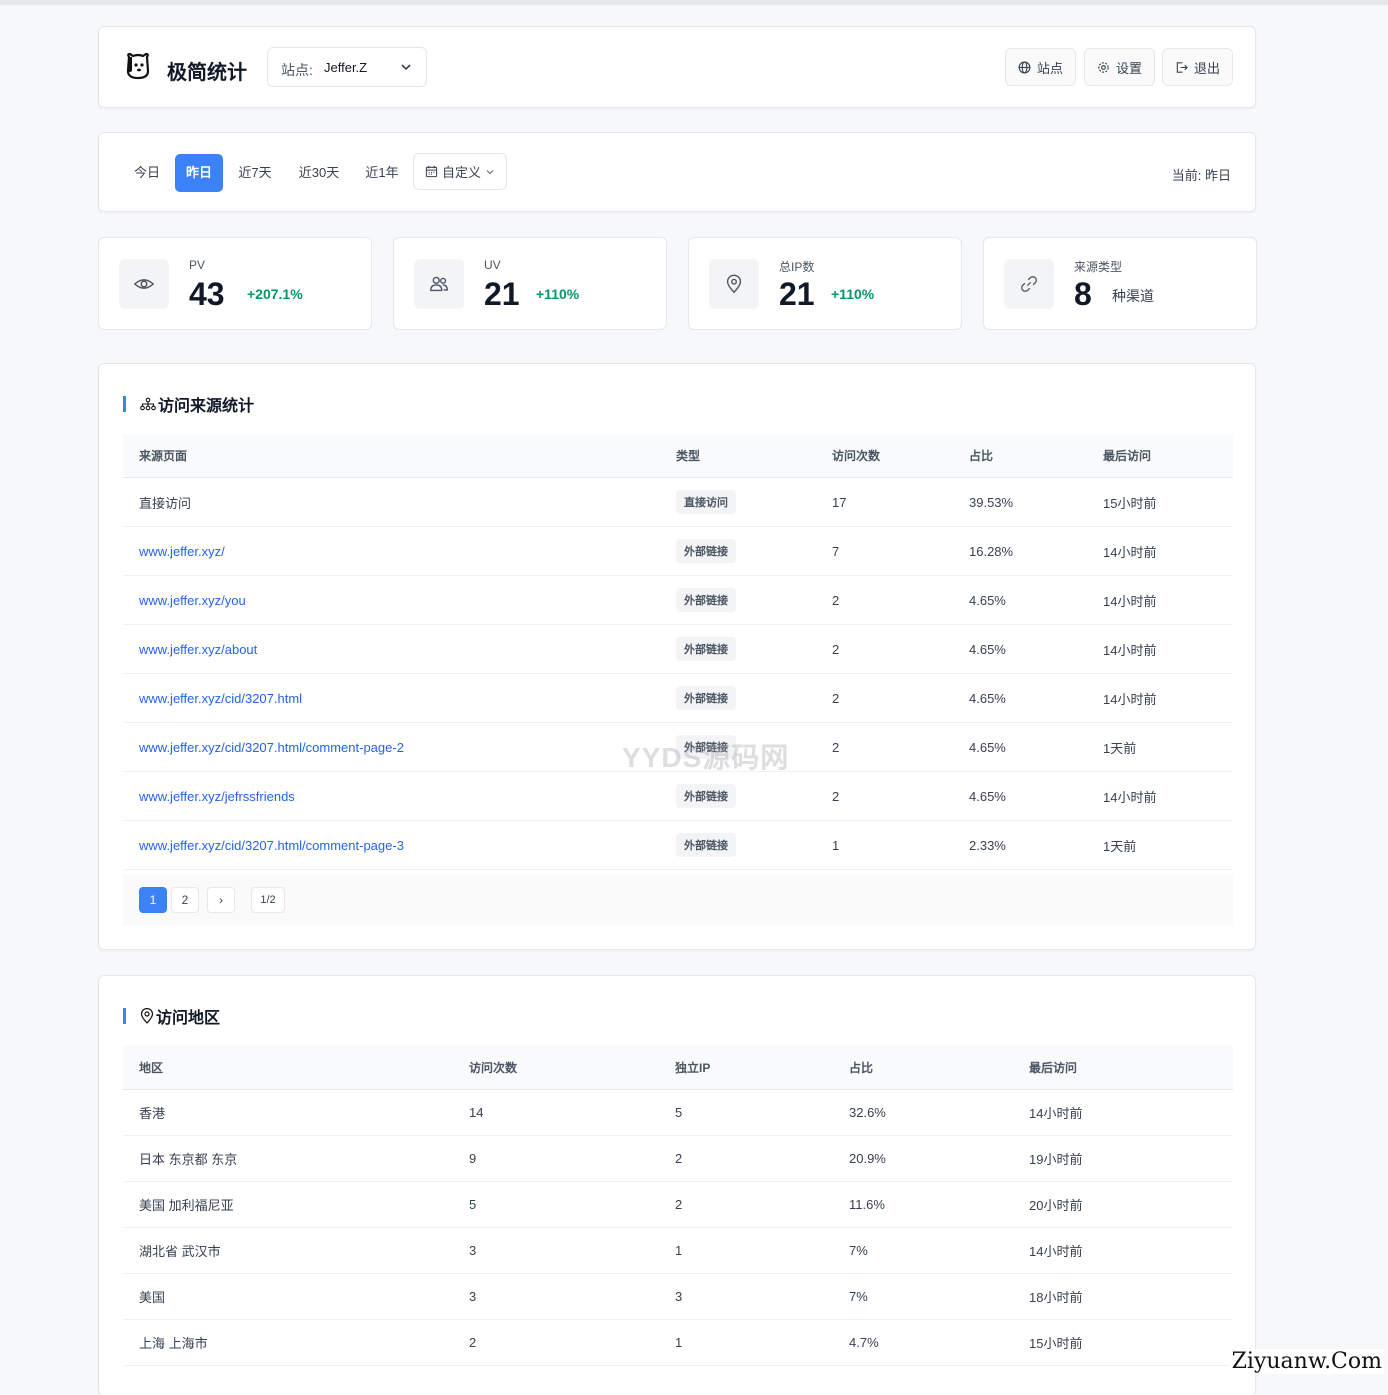 The height and width of the screenshot is (1395, 1388). What do you see at coordinates (297, 70) in the screenshot?
I see `site-select-label: 站点:` at bounding box center [297, 70].